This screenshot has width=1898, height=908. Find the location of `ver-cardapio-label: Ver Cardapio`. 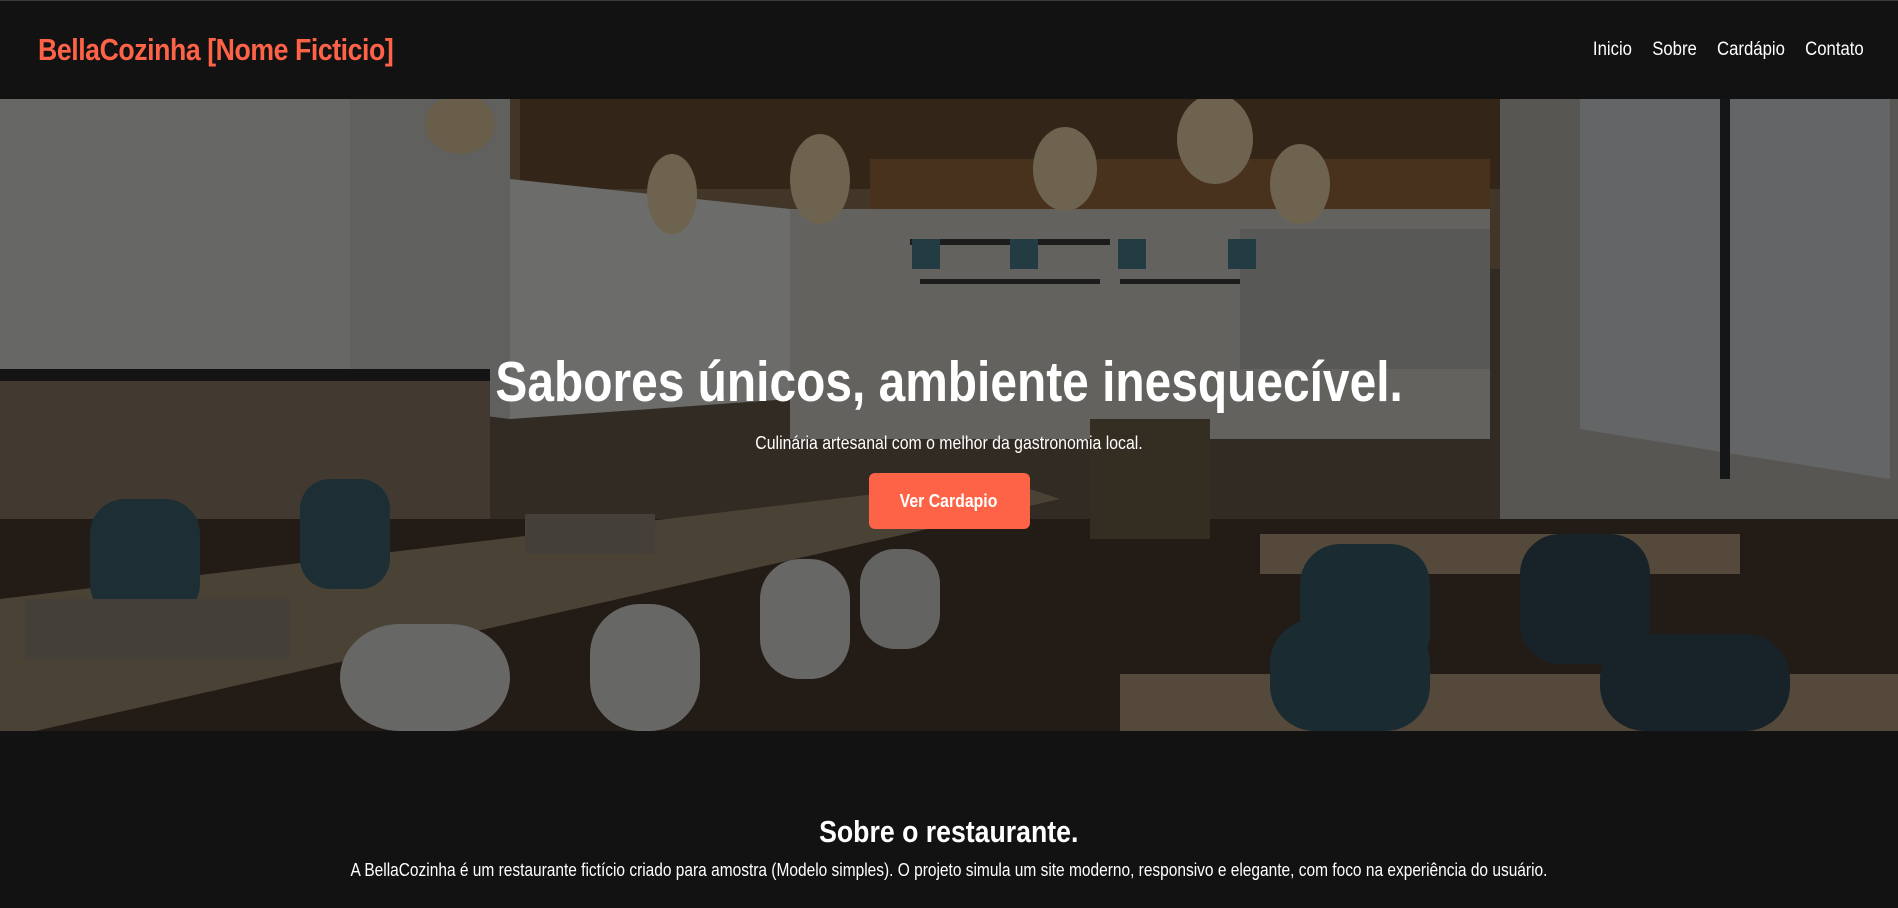

ver-cardapio-label: Ver Cardapio is located at coordinates (949, 501).